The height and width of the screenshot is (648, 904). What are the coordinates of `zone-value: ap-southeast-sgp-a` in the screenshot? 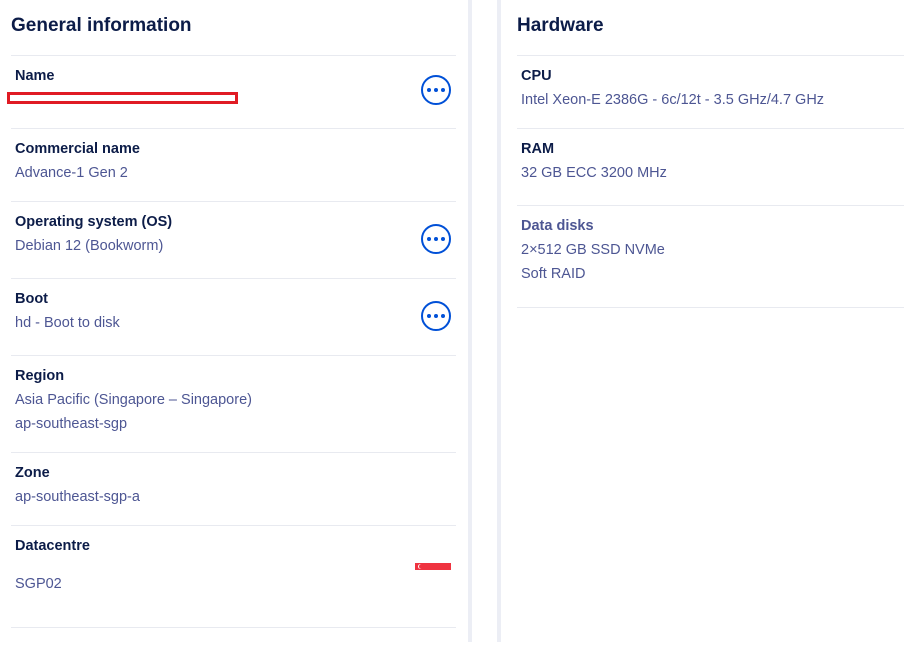 It's located at (77, 497).